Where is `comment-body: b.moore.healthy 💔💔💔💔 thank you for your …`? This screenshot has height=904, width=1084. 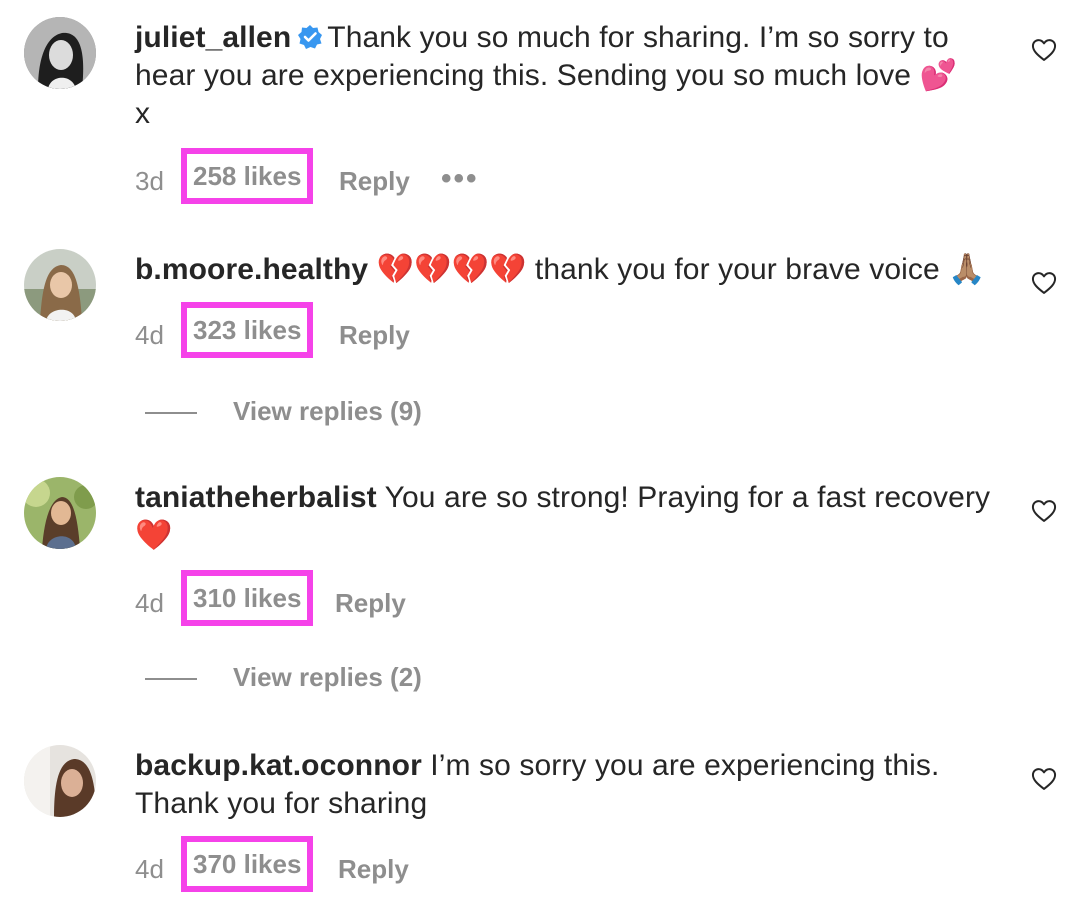 comment-body: b.moore.healthy 💔💔💔💔 thank you for your … is located at coordinates (571, 270).